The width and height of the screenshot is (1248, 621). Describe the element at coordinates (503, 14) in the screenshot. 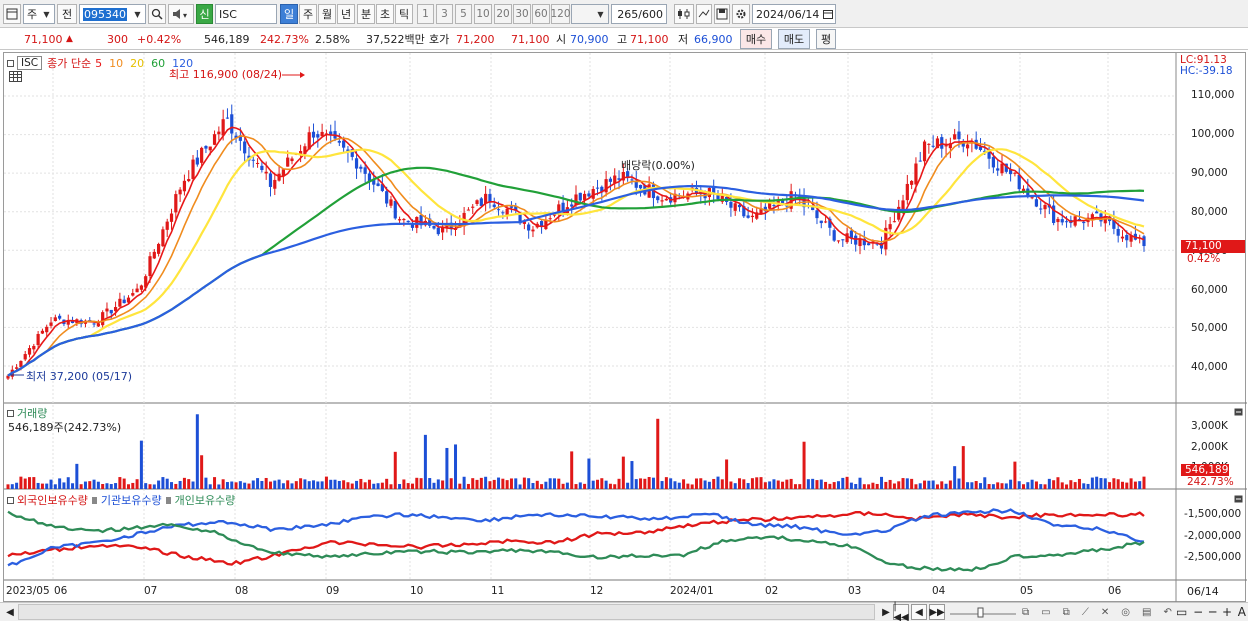

I see `interval-button-20: 20` at that location.